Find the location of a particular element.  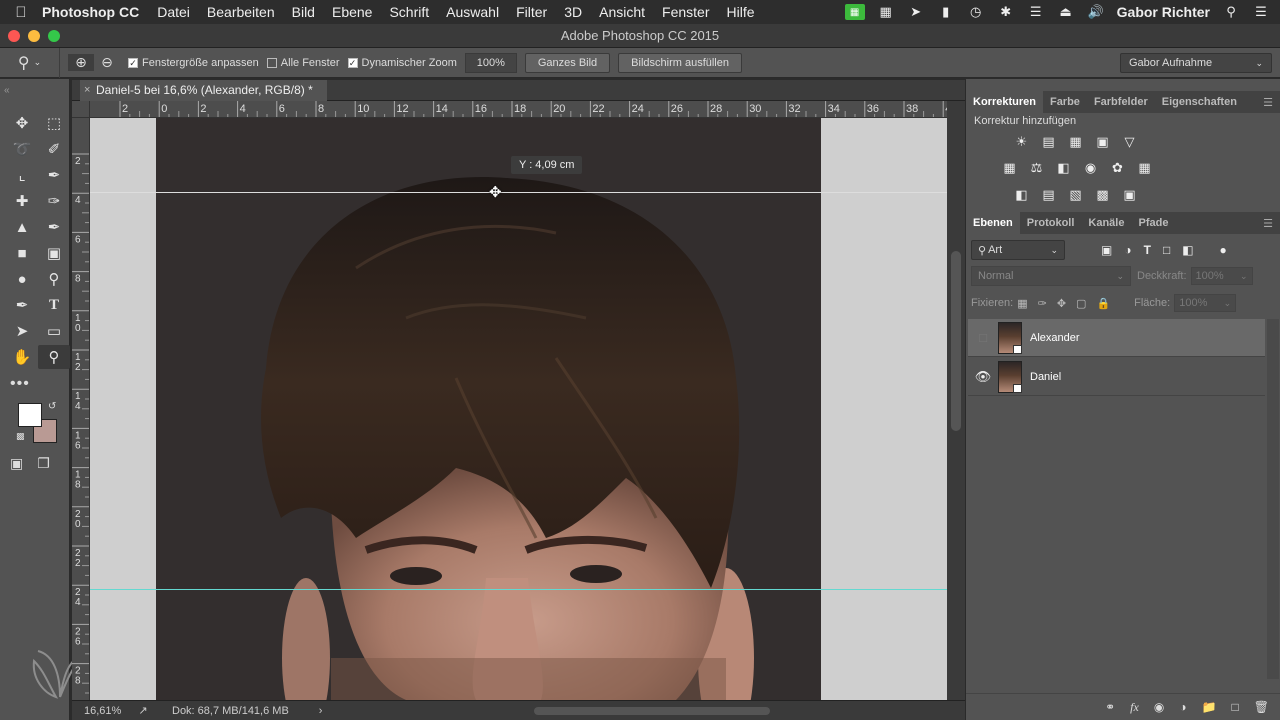

filter-type-icon: T is located at coordinates (1147, 250).